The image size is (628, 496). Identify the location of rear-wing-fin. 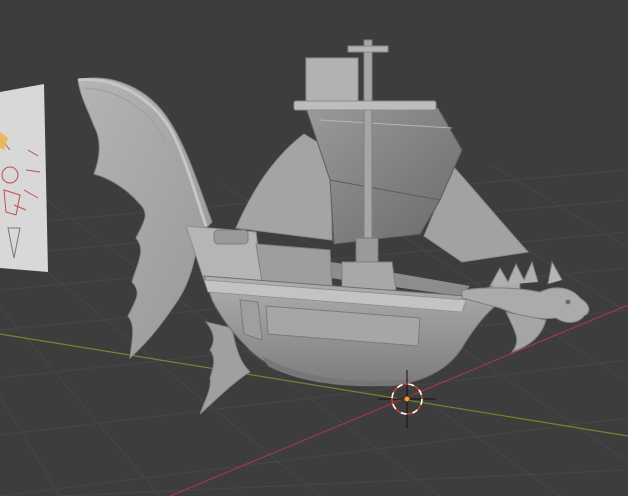
(145, 218).